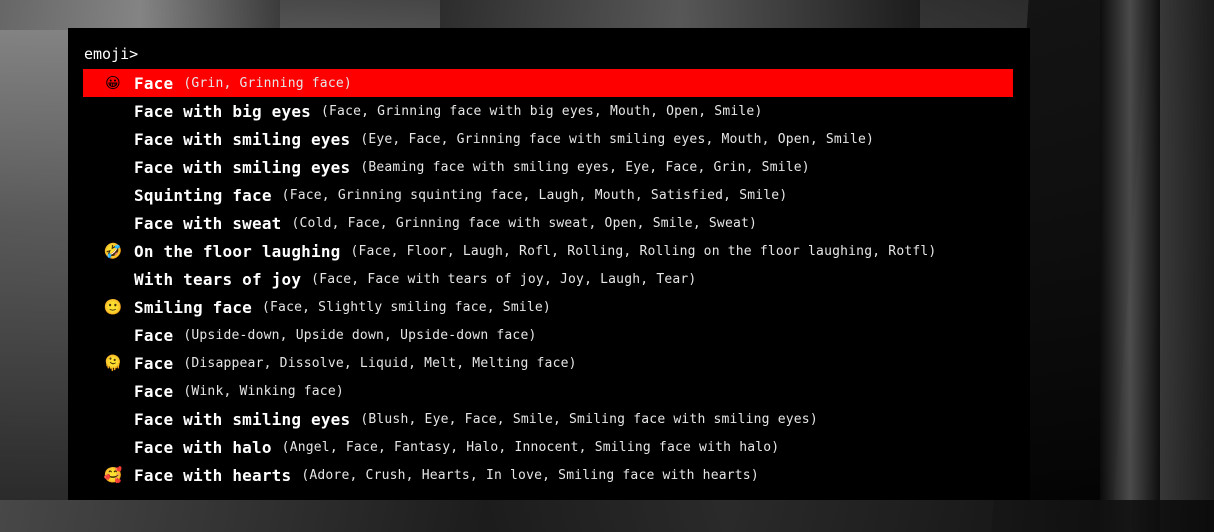 This screenshot has height=532, width=1214. I want to click on emoji-glyph-icon: 😄, so click(113, 138).